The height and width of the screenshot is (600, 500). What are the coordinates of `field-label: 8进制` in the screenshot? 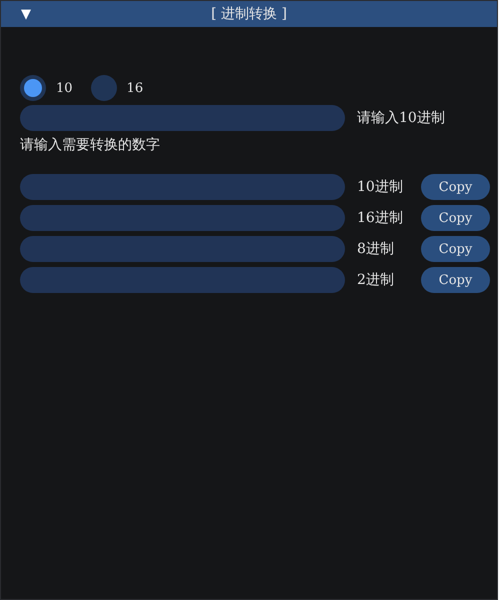 It's located at (376, 249).